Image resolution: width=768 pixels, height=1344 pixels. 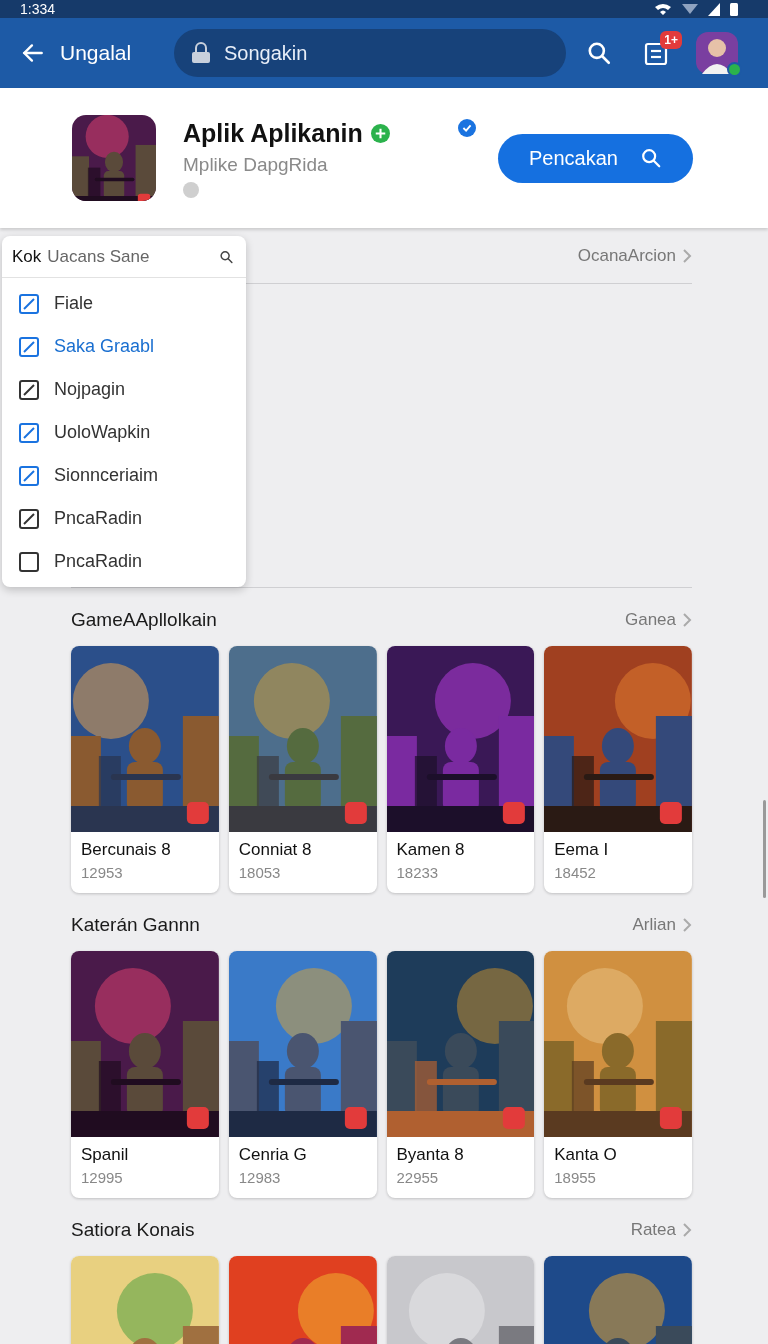 What do you see at coordinates (575, 872) in the screenshot?
I see `game-count: 18452` at bounding box center [575, 872].